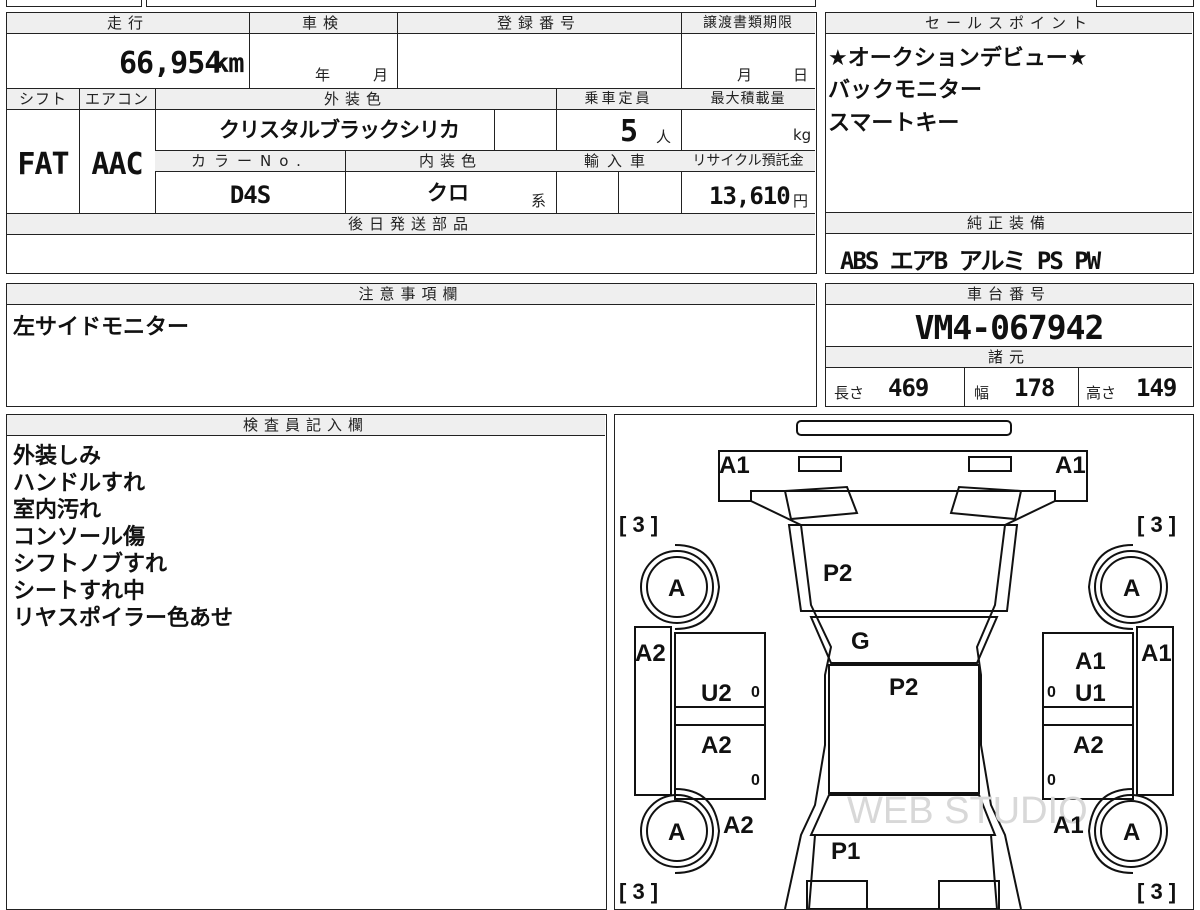 This screenshot has width=1200, height=910. I want to click on inspector-note: ハンドルすれ, so click(79, 483).